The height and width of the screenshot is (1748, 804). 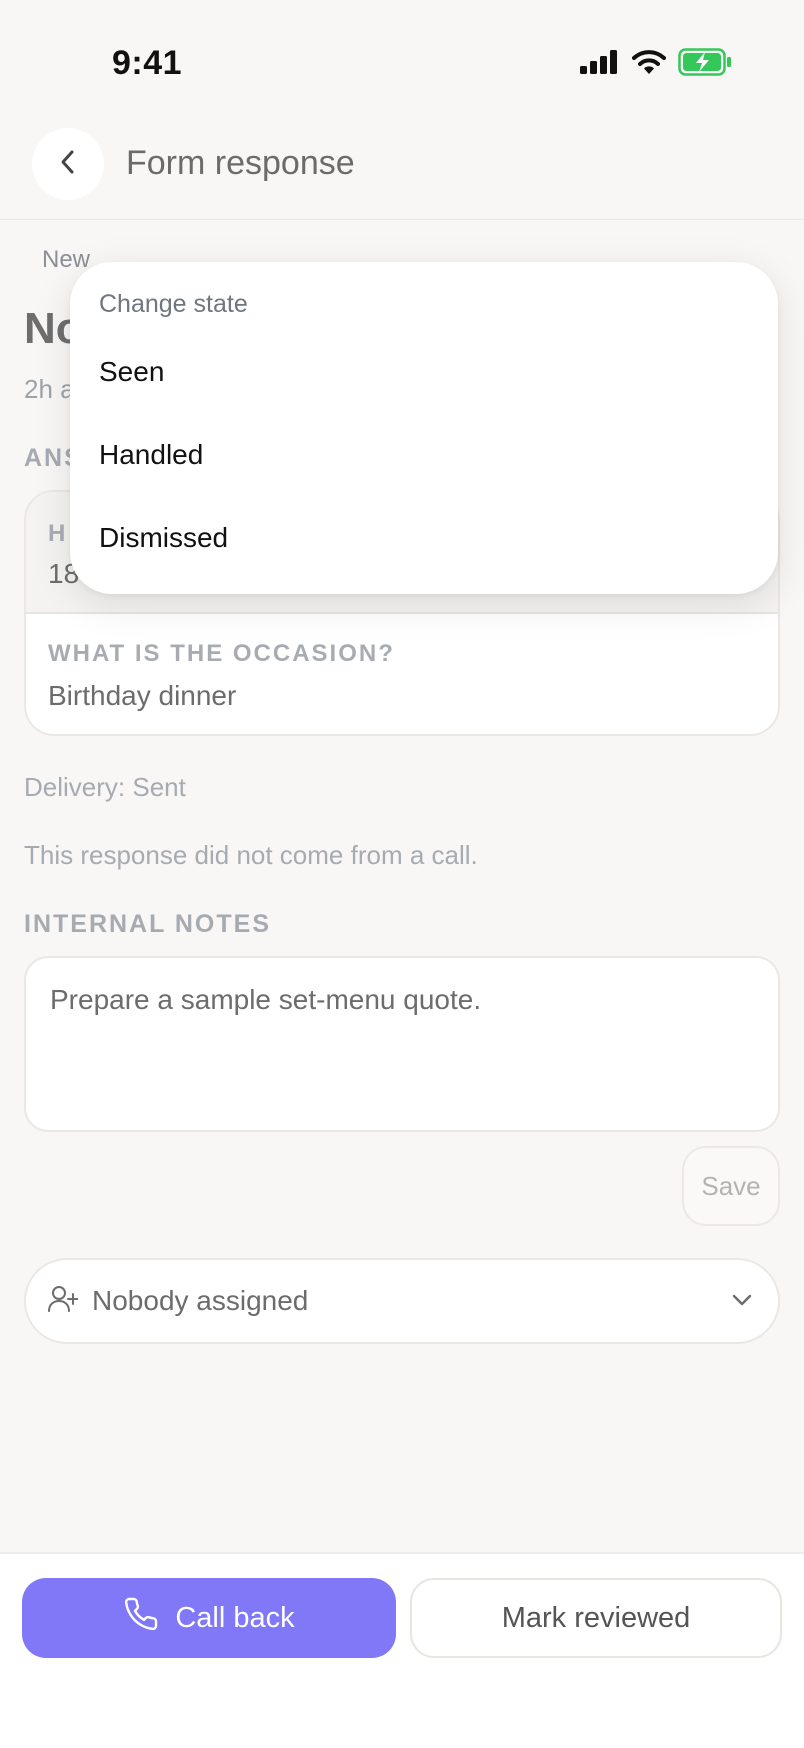 What do you see at coordinates (147, 63) in the screenshot?
I see `status-time: 9:41` at bounding box center [147, 63].